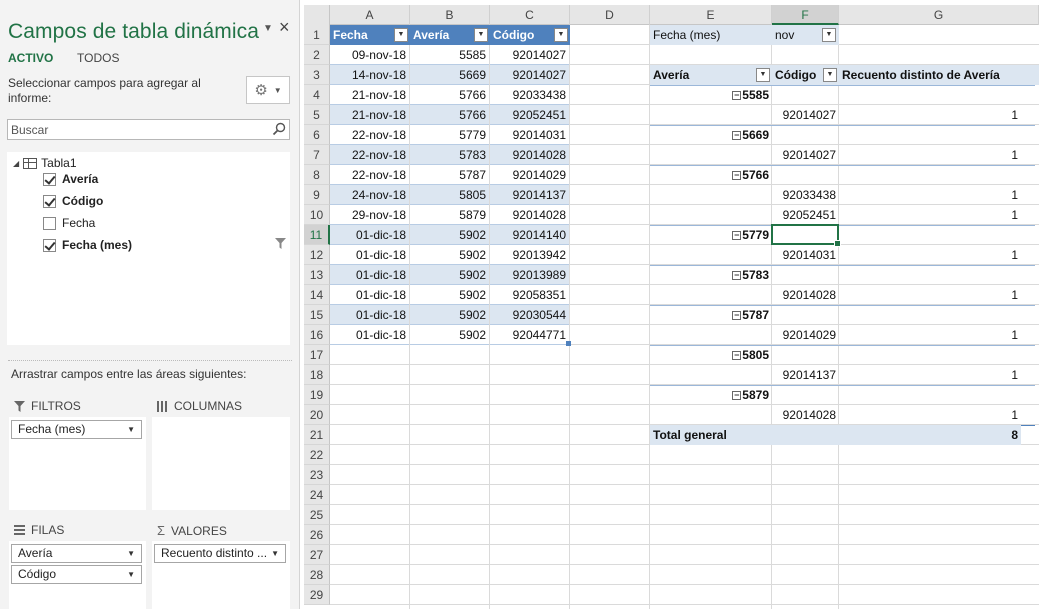 The height and width of the screenshot is (609, 1039). I want to click on column-header-b: B, so click(450, 15).